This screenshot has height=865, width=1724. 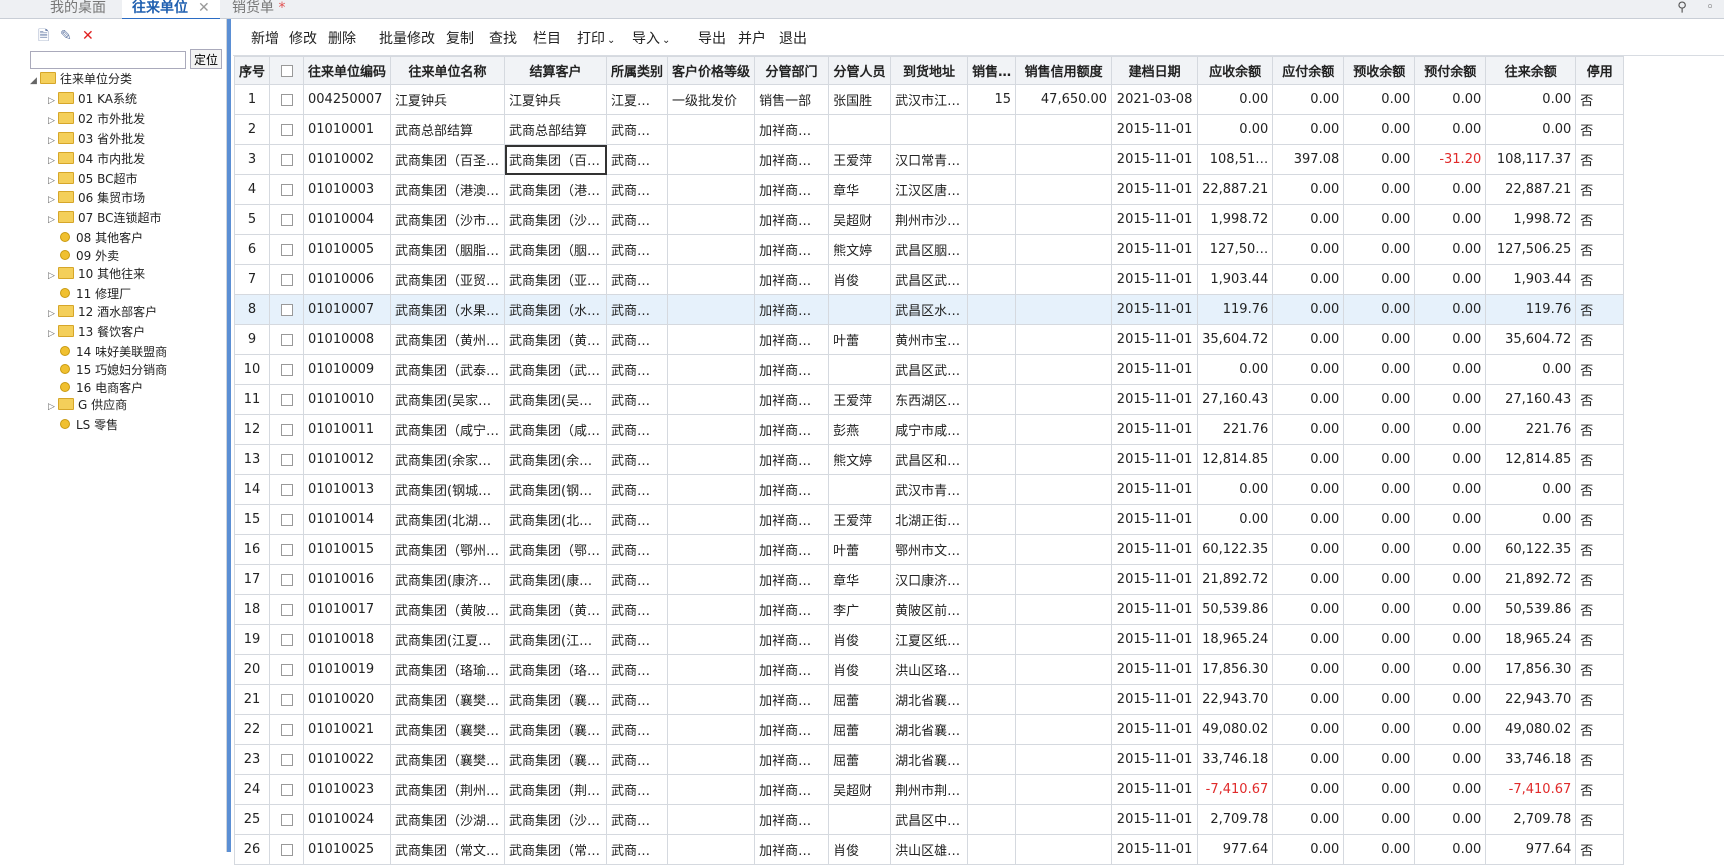 What do you see at coordinates (637, 70) in the screenshot?
I see `column-header: 所属类别` at bounding box center [637, 70].